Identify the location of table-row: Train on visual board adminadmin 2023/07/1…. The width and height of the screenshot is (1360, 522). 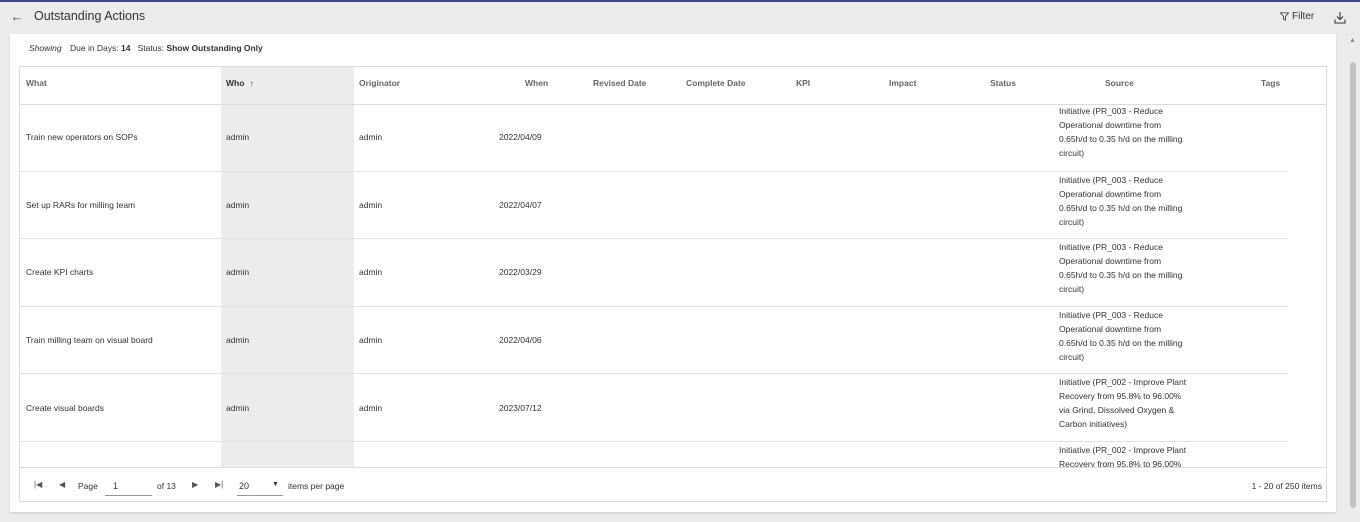
(654, 454).